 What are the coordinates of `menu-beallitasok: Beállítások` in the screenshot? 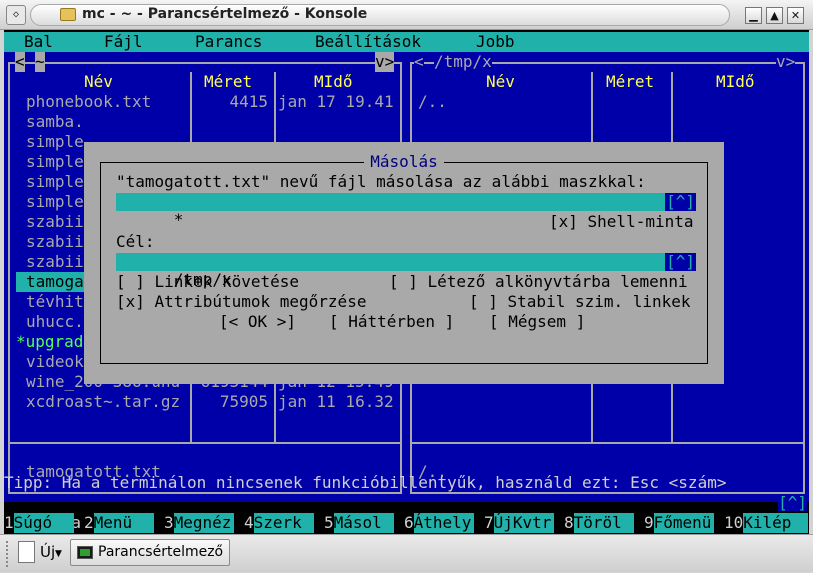 It's located at (368, 42).